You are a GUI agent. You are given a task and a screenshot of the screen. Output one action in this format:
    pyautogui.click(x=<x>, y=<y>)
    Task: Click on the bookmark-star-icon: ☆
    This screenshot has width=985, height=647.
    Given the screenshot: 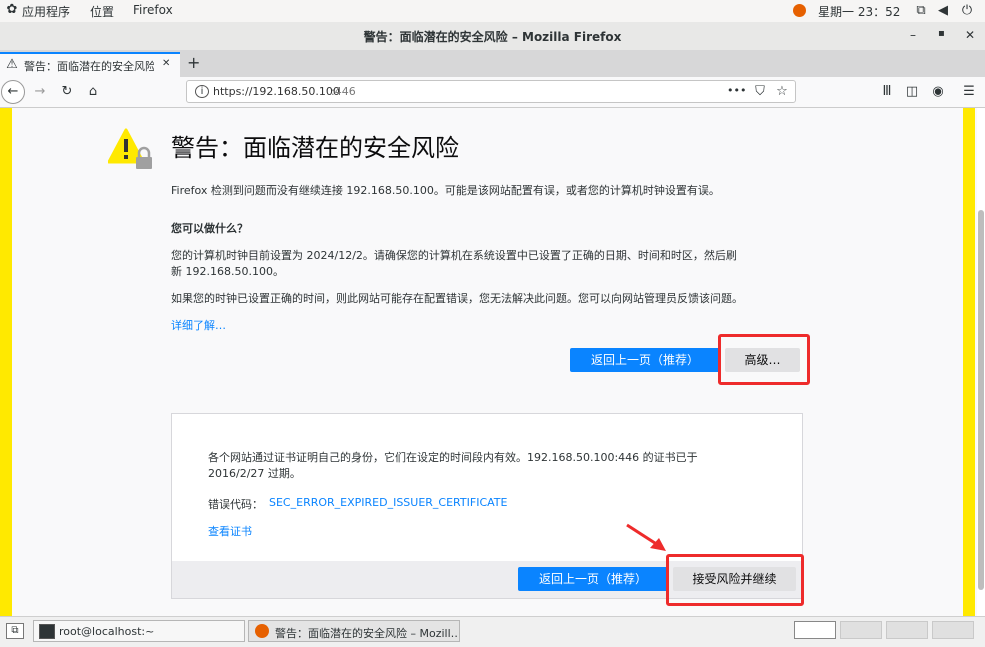 What is the action you would take?
    pyautogui.click(x=782, y=91)
    